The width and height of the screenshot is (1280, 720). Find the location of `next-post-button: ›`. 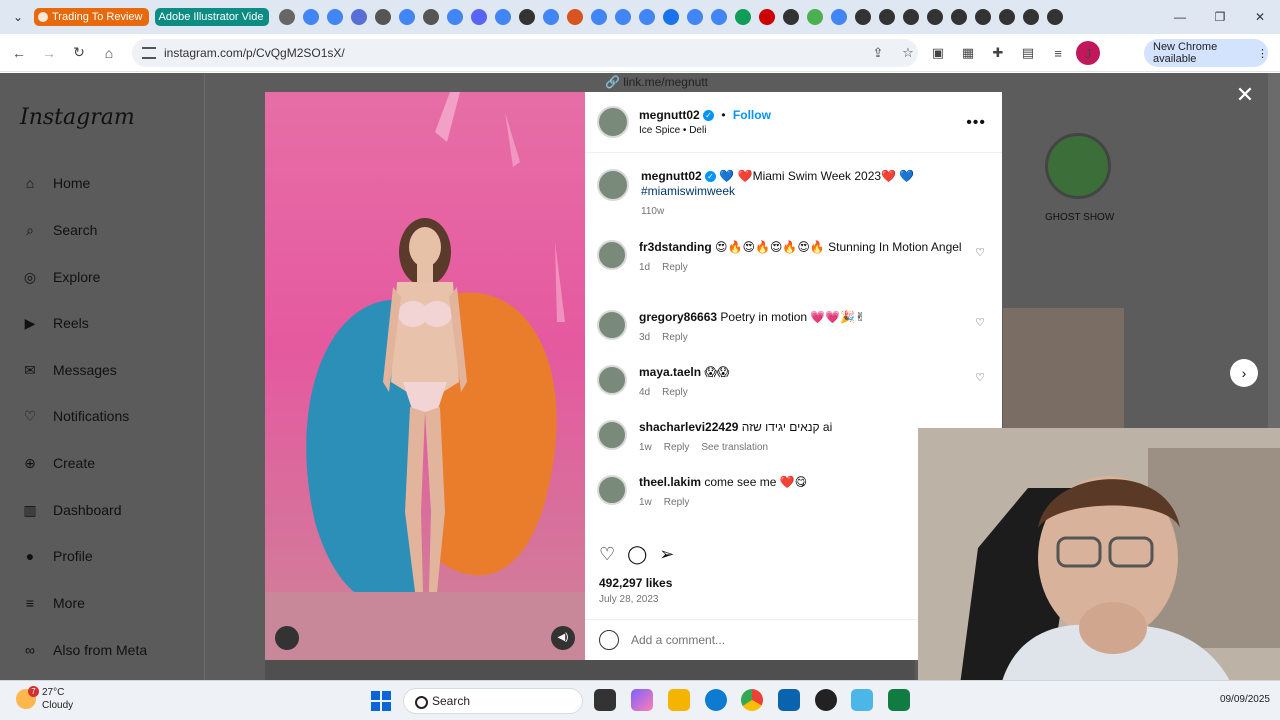

next-post-button: › is located at coordinates (1244, 373).